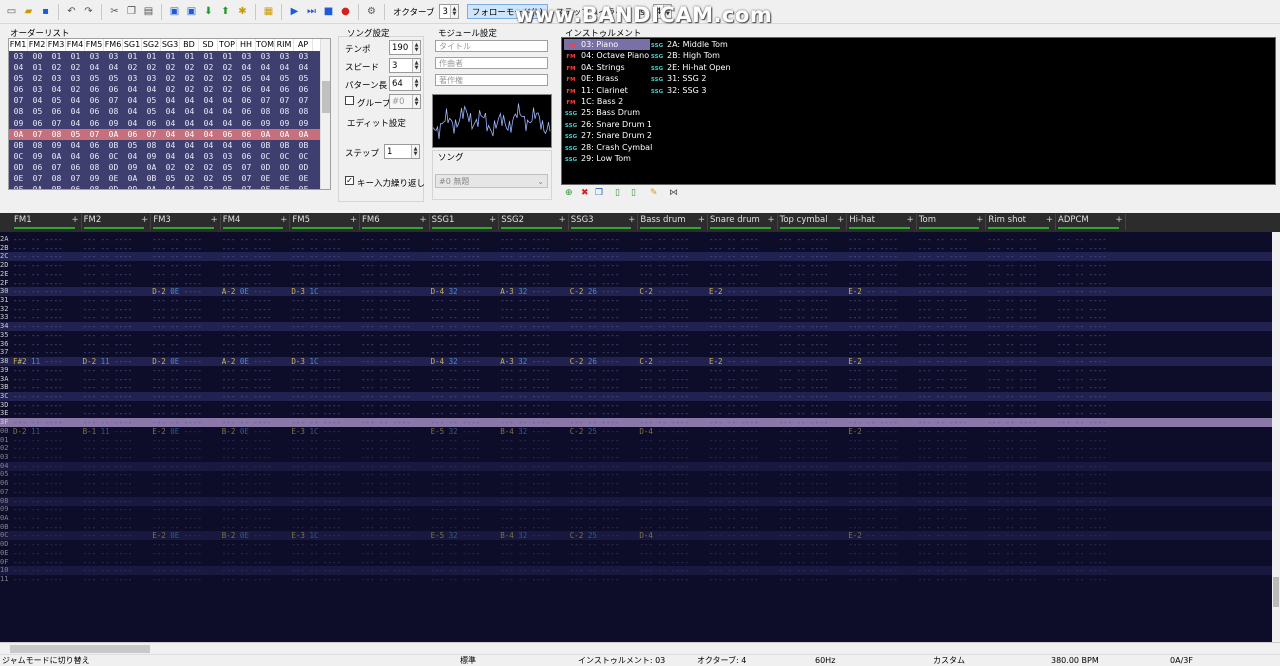  What do you see at coordinates (371, 11) in the screenshot?
I see `settings-gear-icon: ⚙` at bounding box center [371, 11].